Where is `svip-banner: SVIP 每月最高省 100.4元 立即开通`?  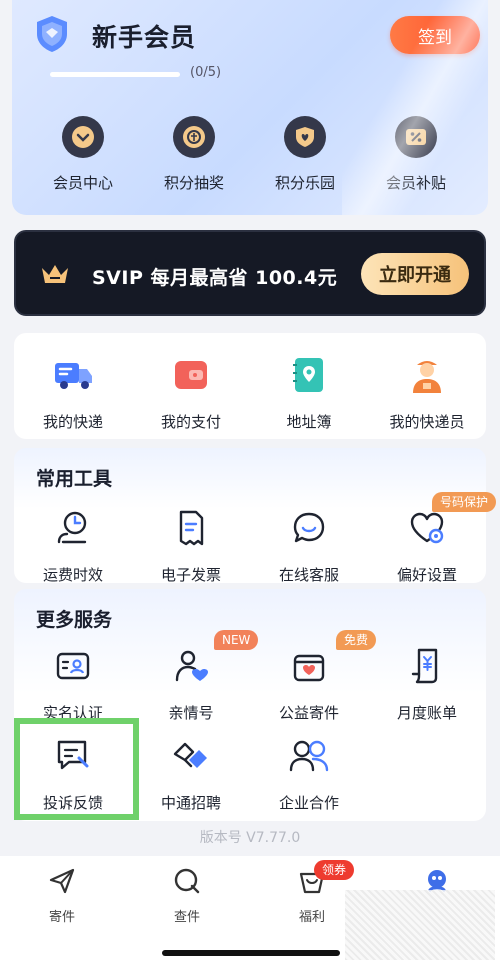 svip-banner: SVIP 每月最高省 100.4元 立即开通 is located at coordinates (250, 273).